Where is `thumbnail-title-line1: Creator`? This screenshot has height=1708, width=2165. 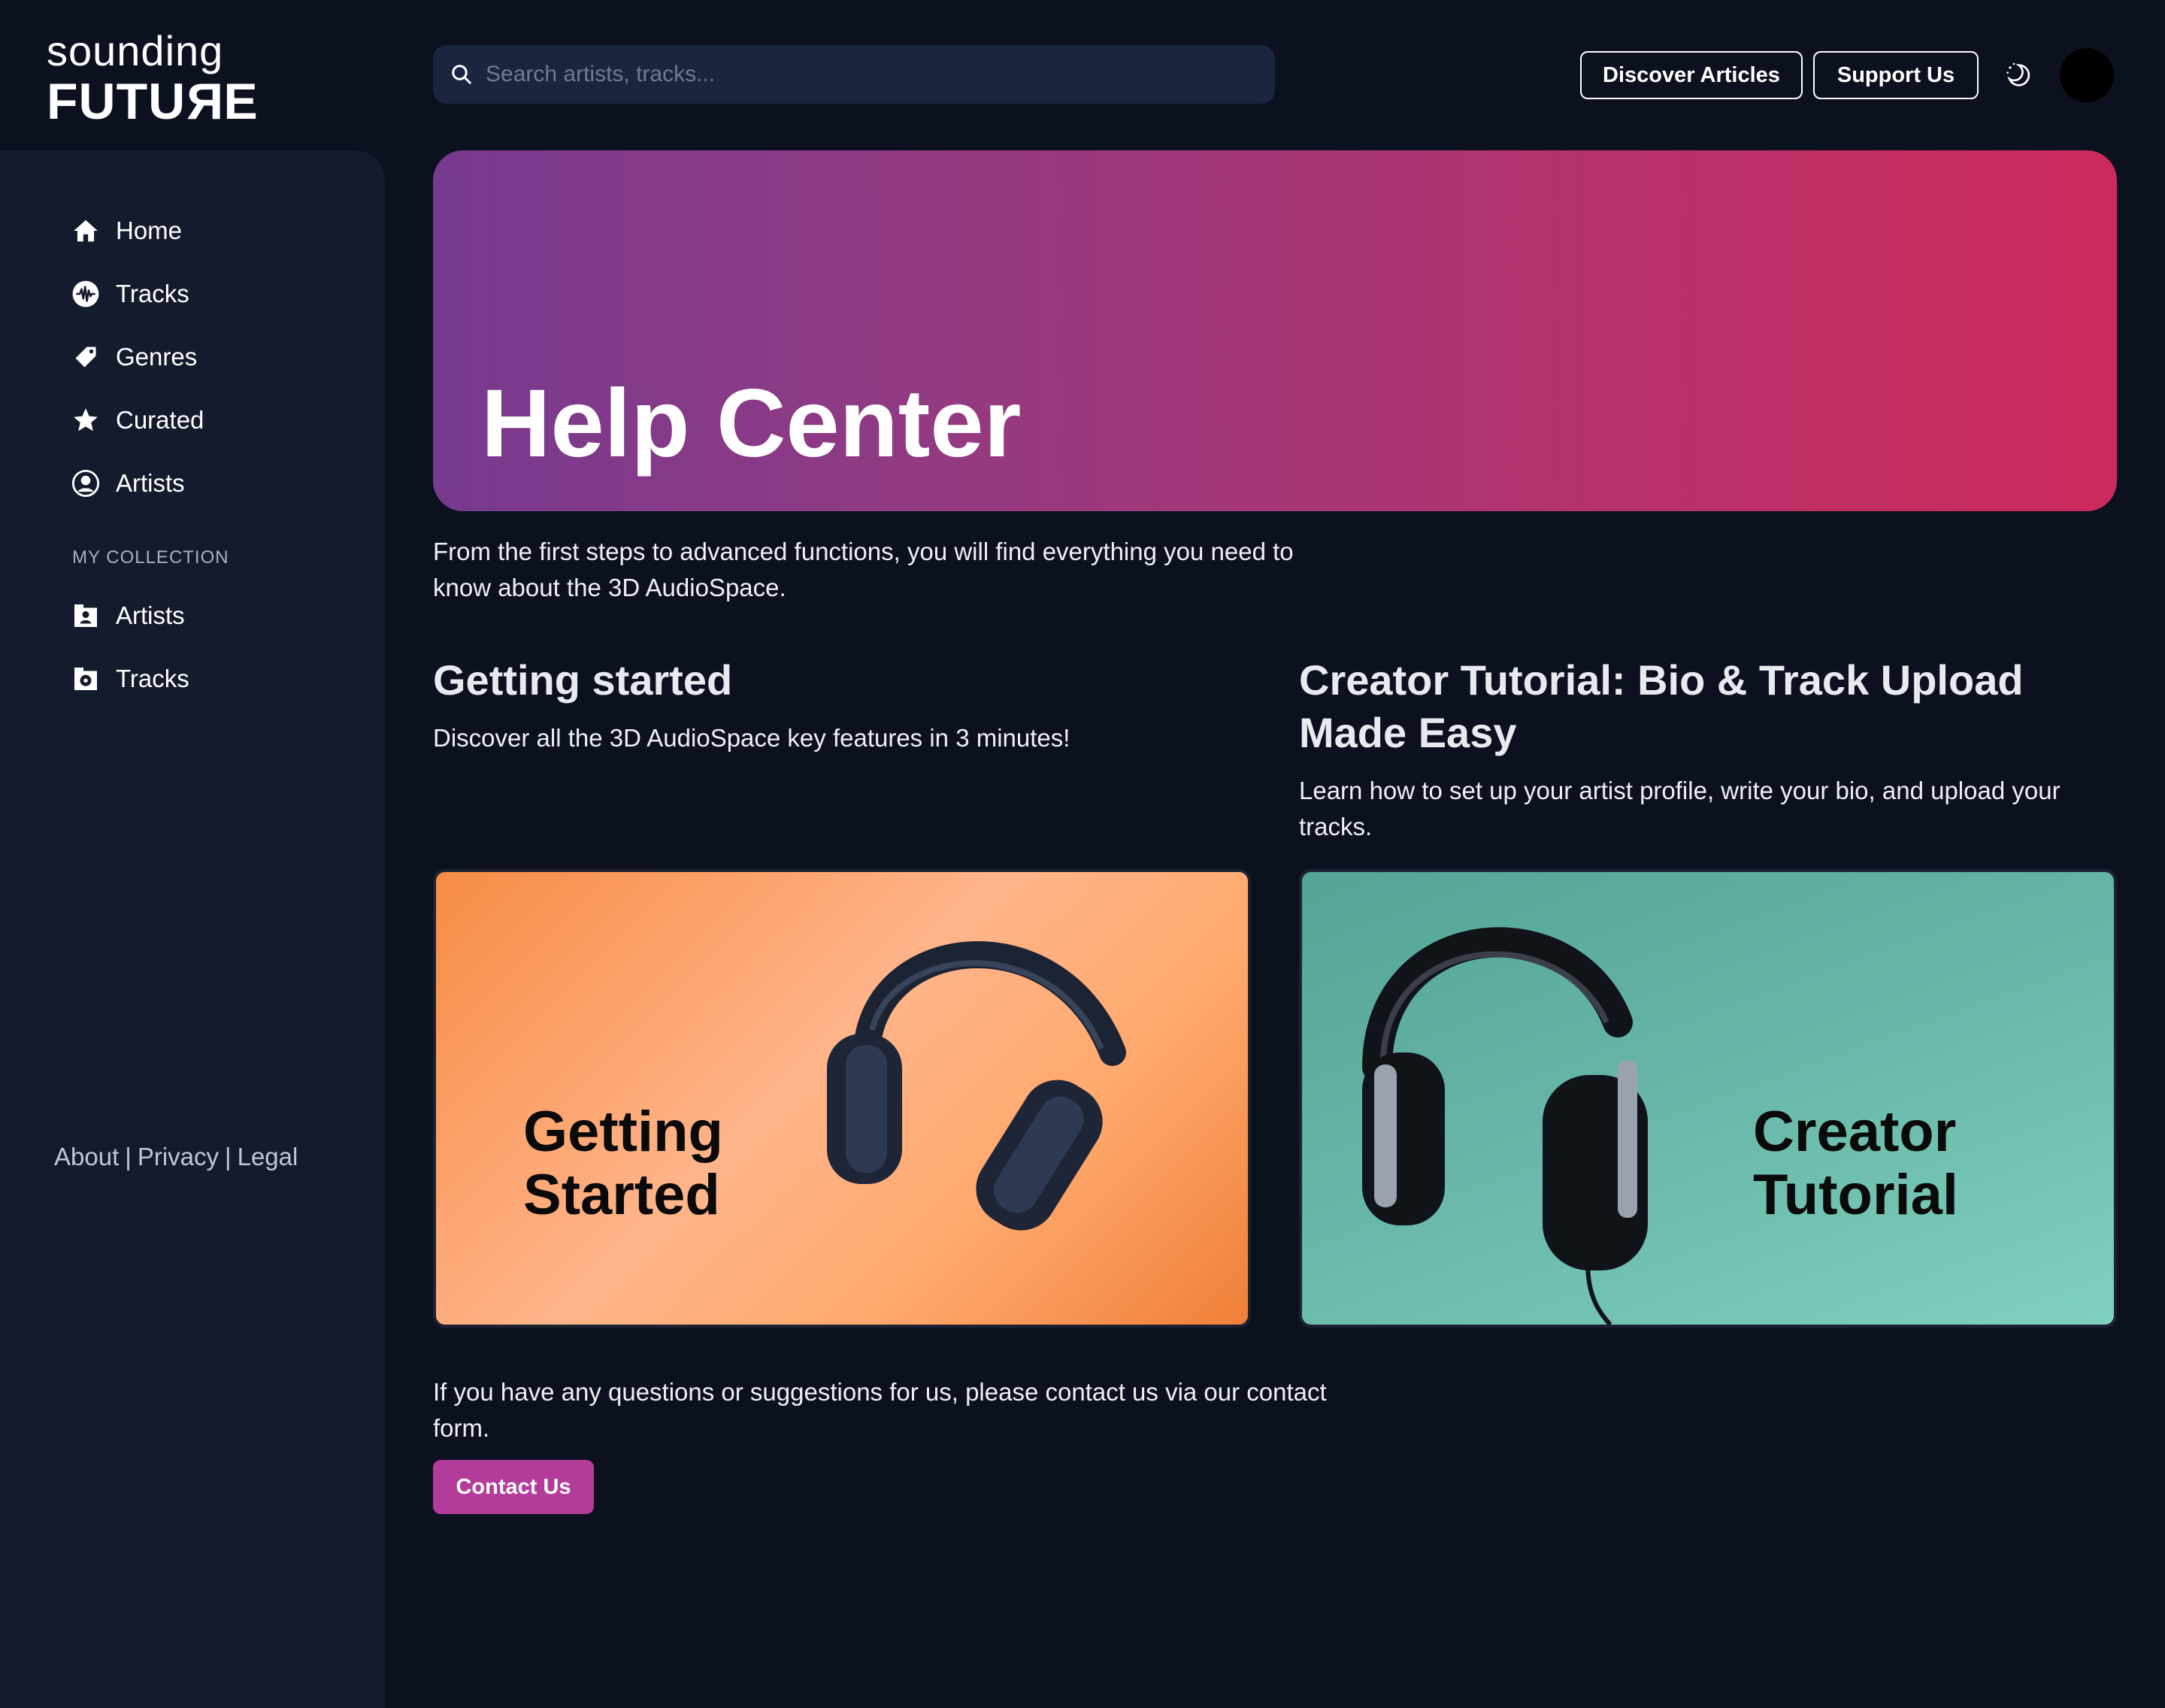 thumbnail-title-line1: Creator is located at coordinates (1855, 1132).